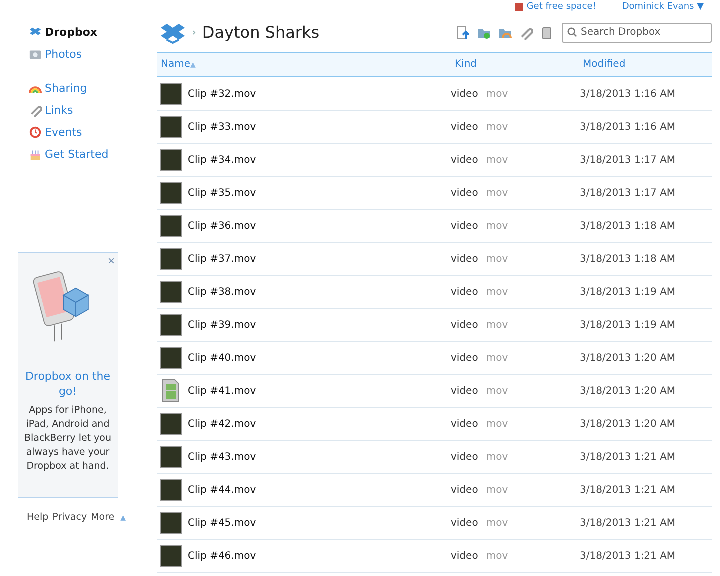  I want to click on free-space-link: Get free space!, so click(561, 7).